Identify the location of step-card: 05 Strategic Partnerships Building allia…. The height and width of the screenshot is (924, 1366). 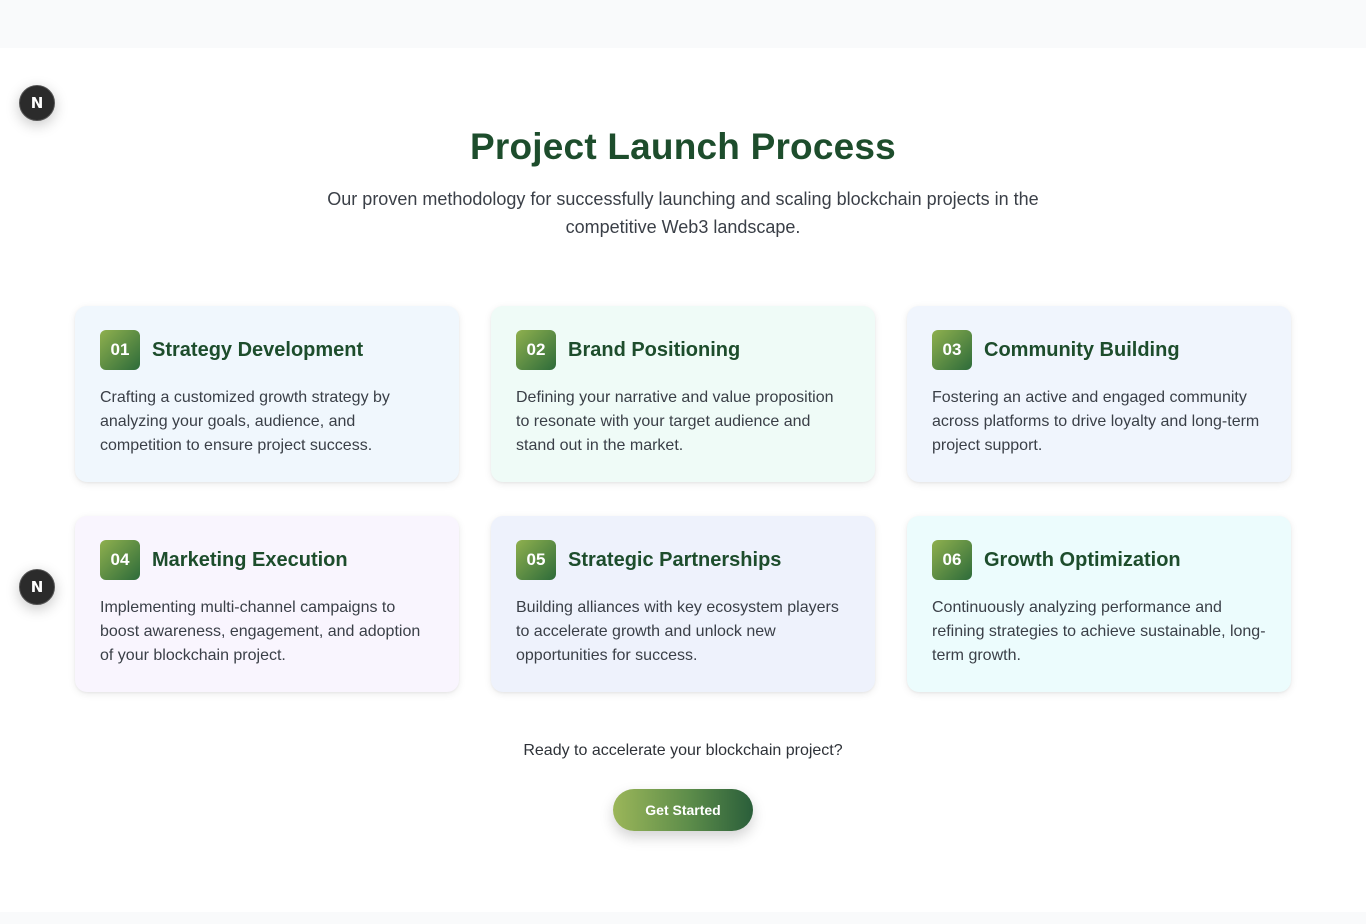
(683, 604).